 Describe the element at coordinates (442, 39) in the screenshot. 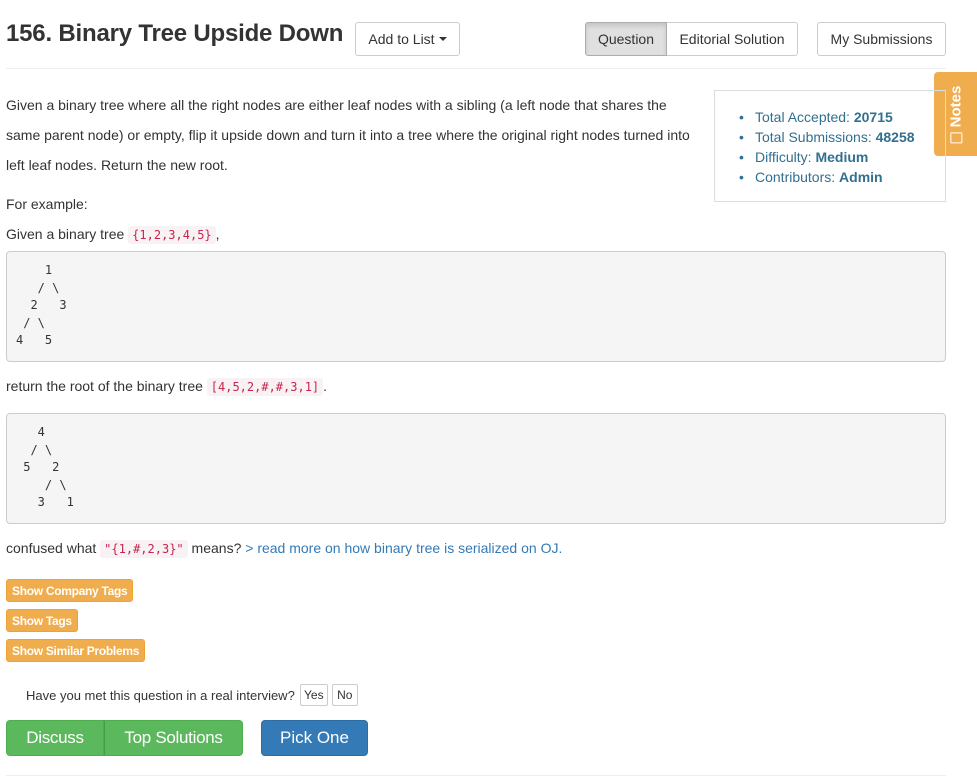

I see `caret-down-icon` at that location.